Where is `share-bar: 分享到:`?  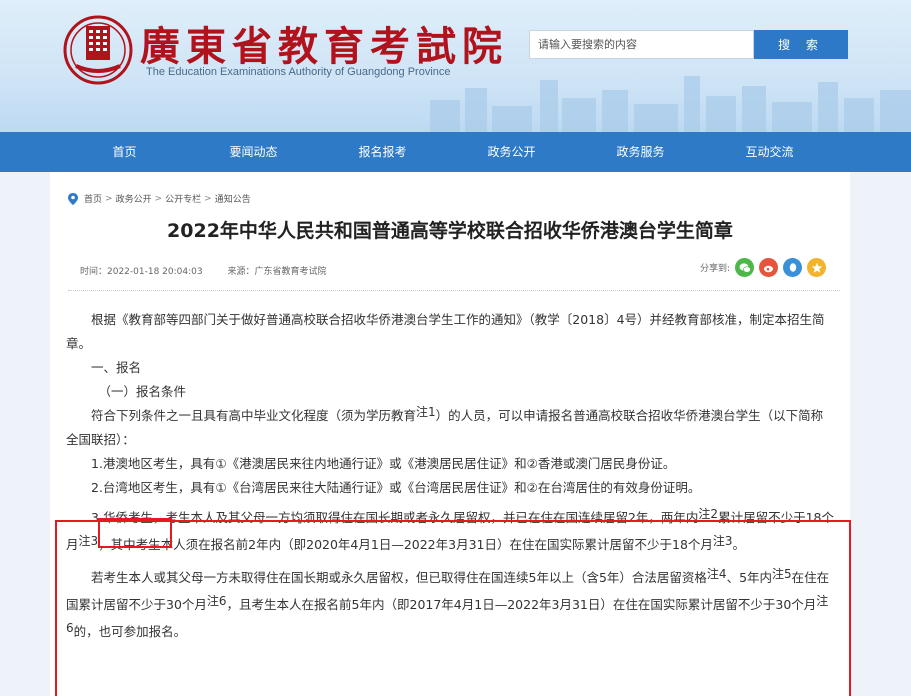 share-bar: 分享到: is located at coordinates (763, 267).